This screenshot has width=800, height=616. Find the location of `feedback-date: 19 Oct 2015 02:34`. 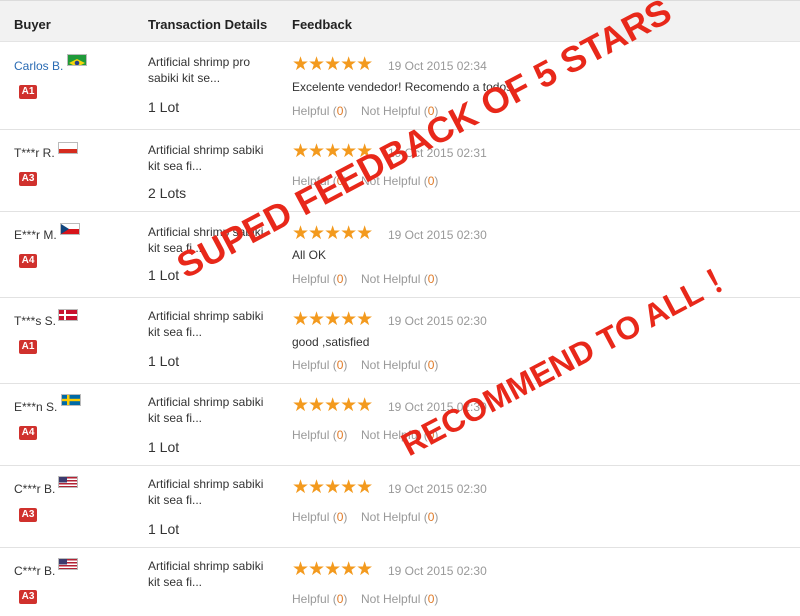

feedback-date: 19 Oct 2015 02:34 is located at coordinates (437, 66).